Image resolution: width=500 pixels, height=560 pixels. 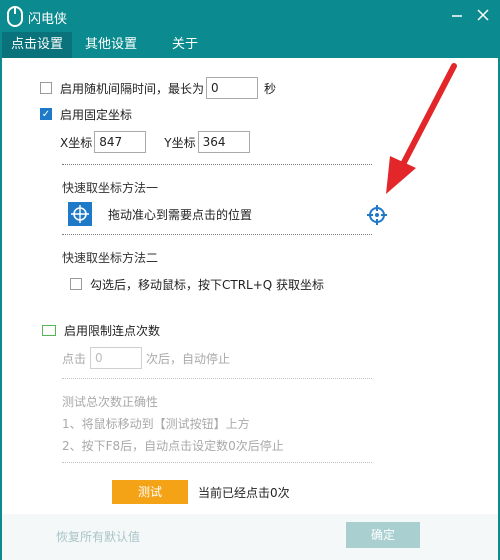 I want to click on tab-other-settings: 其他设置, so click(x=111, y=45).